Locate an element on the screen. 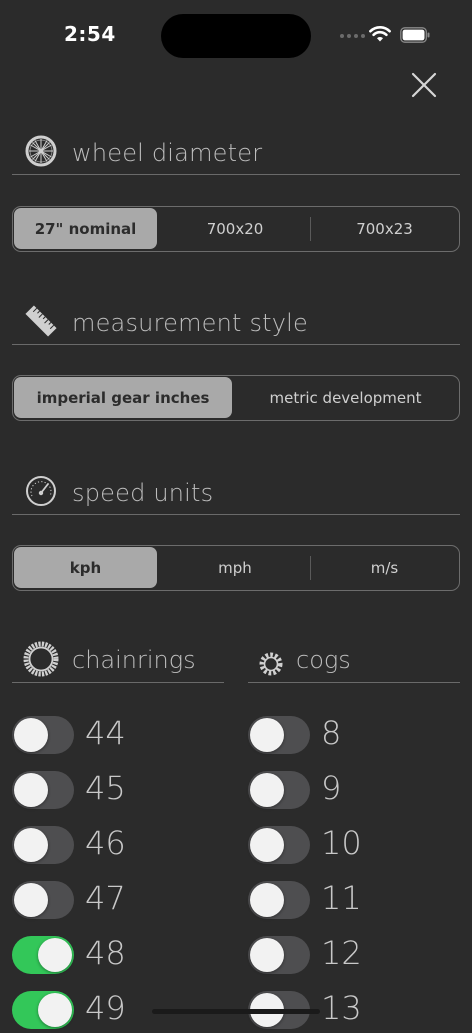 The width and height of the screenshot is (472, 1033). chainring-icon is located at coordinates (41, 659).